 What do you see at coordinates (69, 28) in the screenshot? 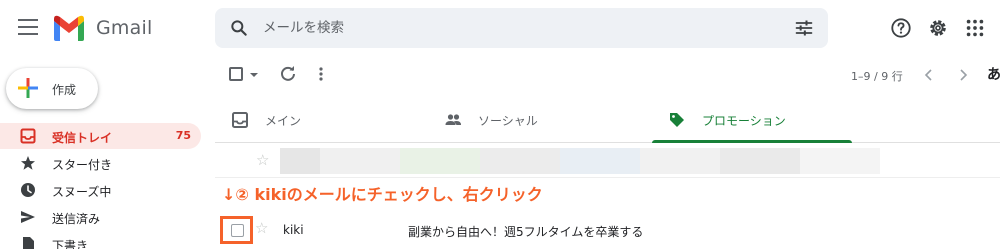
I see `gmail-logo-icon` at bounding box center [69, 28].